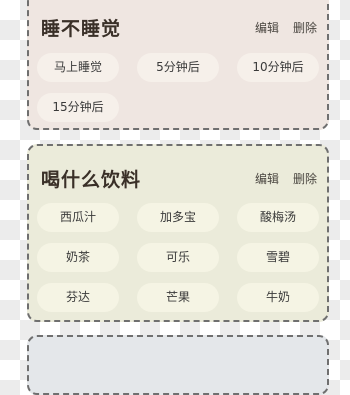  I want to click on option-chip: 加多宝, so click(178, 217).